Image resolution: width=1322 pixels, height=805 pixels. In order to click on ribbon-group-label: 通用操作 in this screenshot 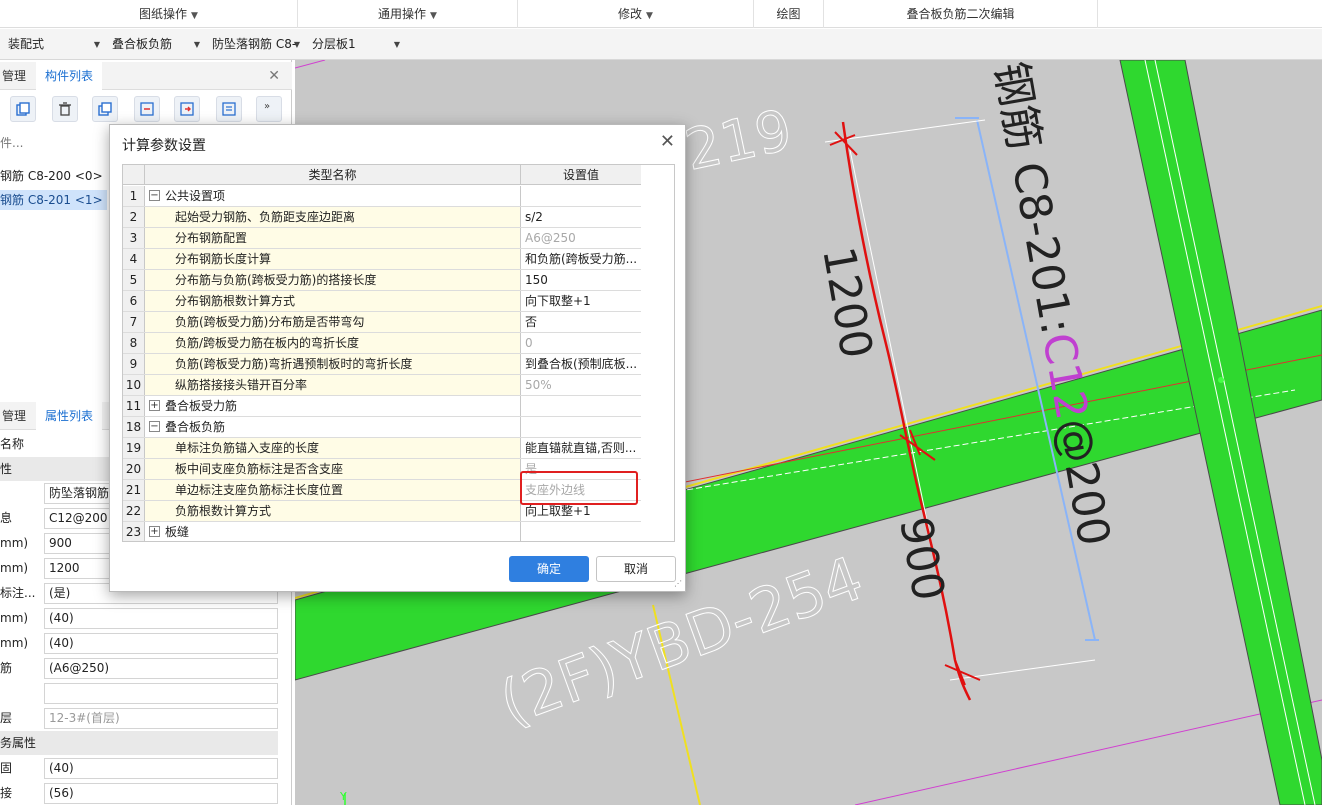, I will do `click(402, 14)`.